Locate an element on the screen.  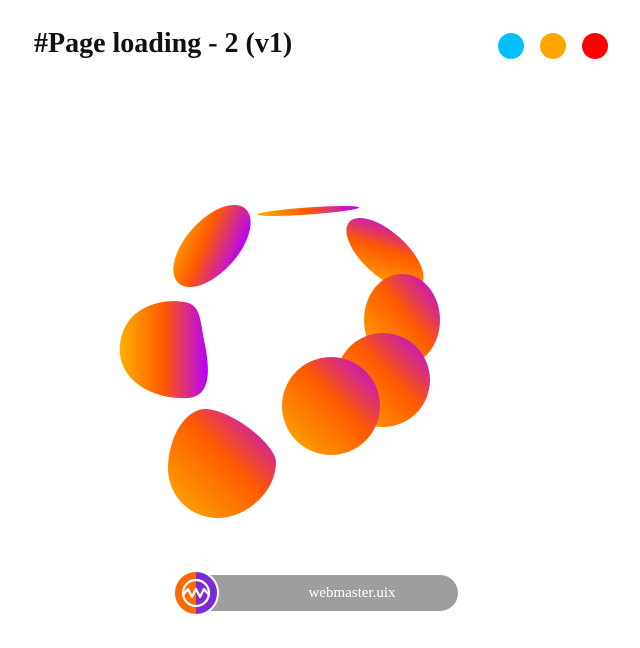
brand-badge: webmaster.uix is located at coordinates (315, 593).